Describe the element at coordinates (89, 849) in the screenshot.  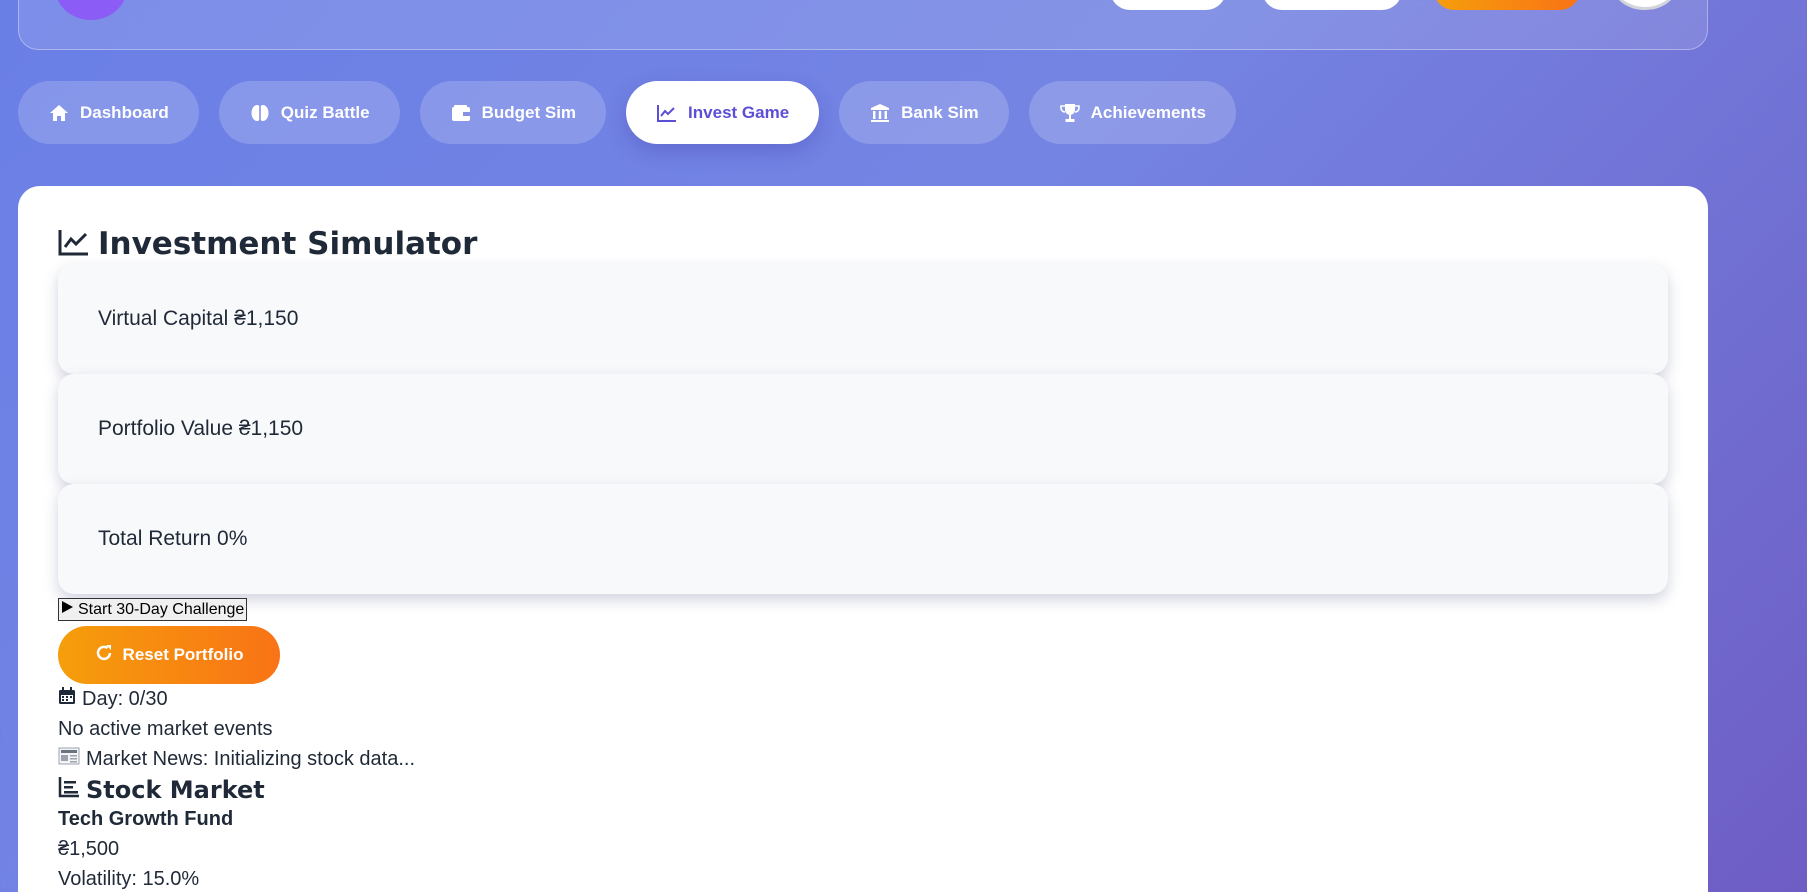
I see `fund-price: ₴1,500` at that location.